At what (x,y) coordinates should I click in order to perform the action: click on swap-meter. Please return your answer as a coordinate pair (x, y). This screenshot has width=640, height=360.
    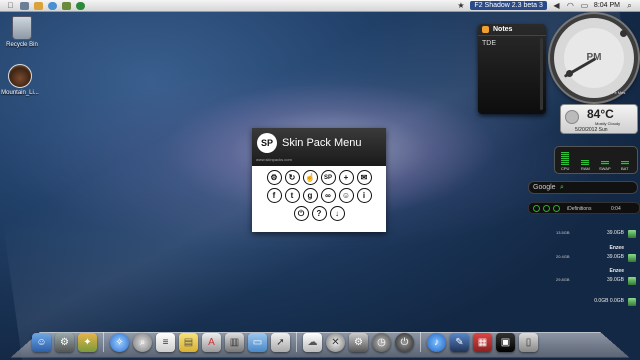
    Looking at the image, I should click on (605, 163).